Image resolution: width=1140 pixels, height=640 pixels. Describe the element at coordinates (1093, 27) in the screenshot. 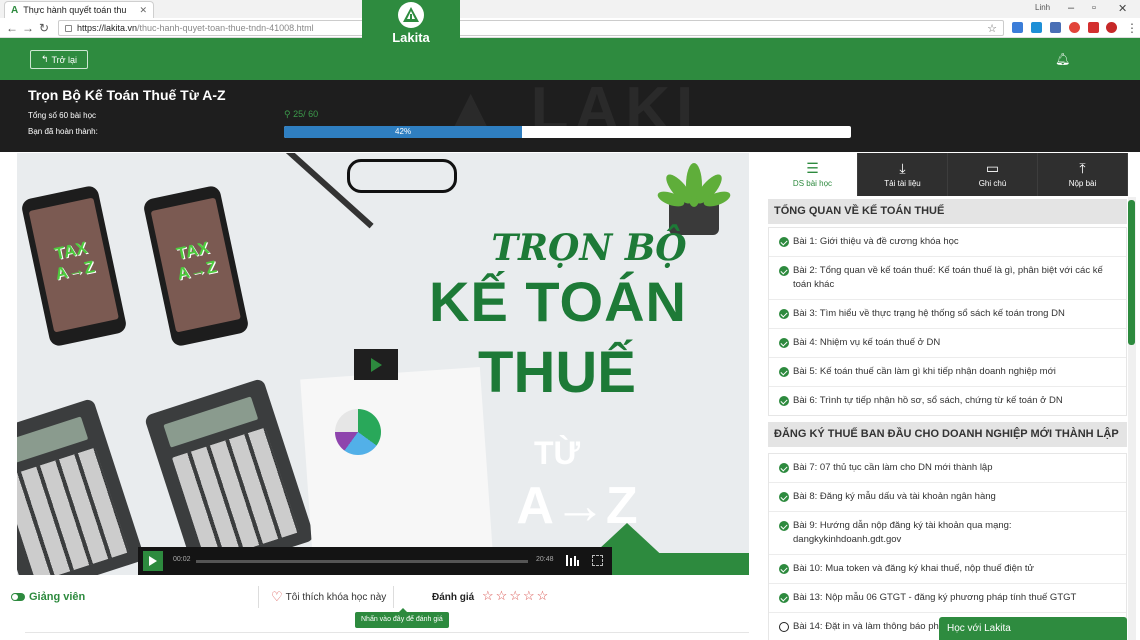

I see `opera-icon` at that location.